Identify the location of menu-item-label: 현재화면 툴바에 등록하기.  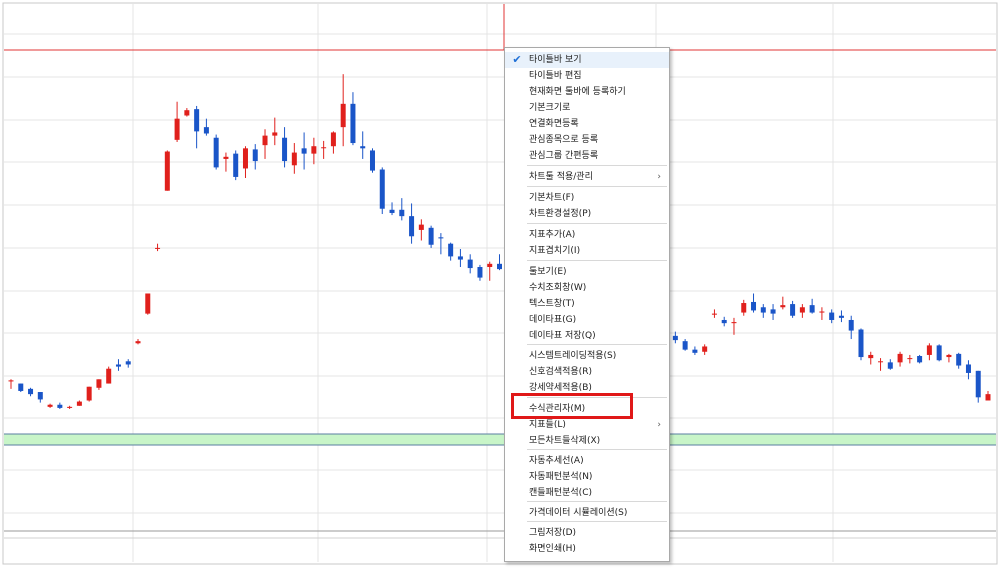
(577, 92).